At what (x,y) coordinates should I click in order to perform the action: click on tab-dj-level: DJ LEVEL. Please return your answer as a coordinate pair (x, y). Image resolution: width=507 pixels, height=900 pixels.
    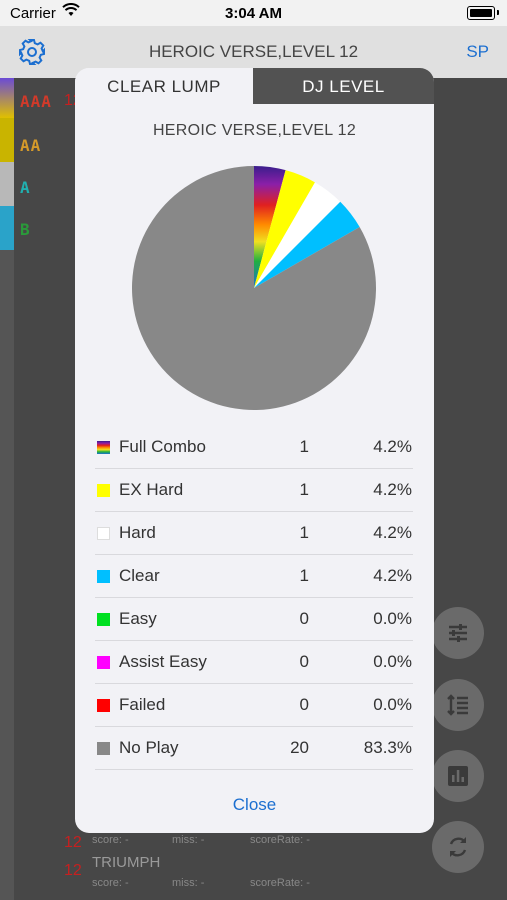
    Looking at the image, I should click on (343, 86).